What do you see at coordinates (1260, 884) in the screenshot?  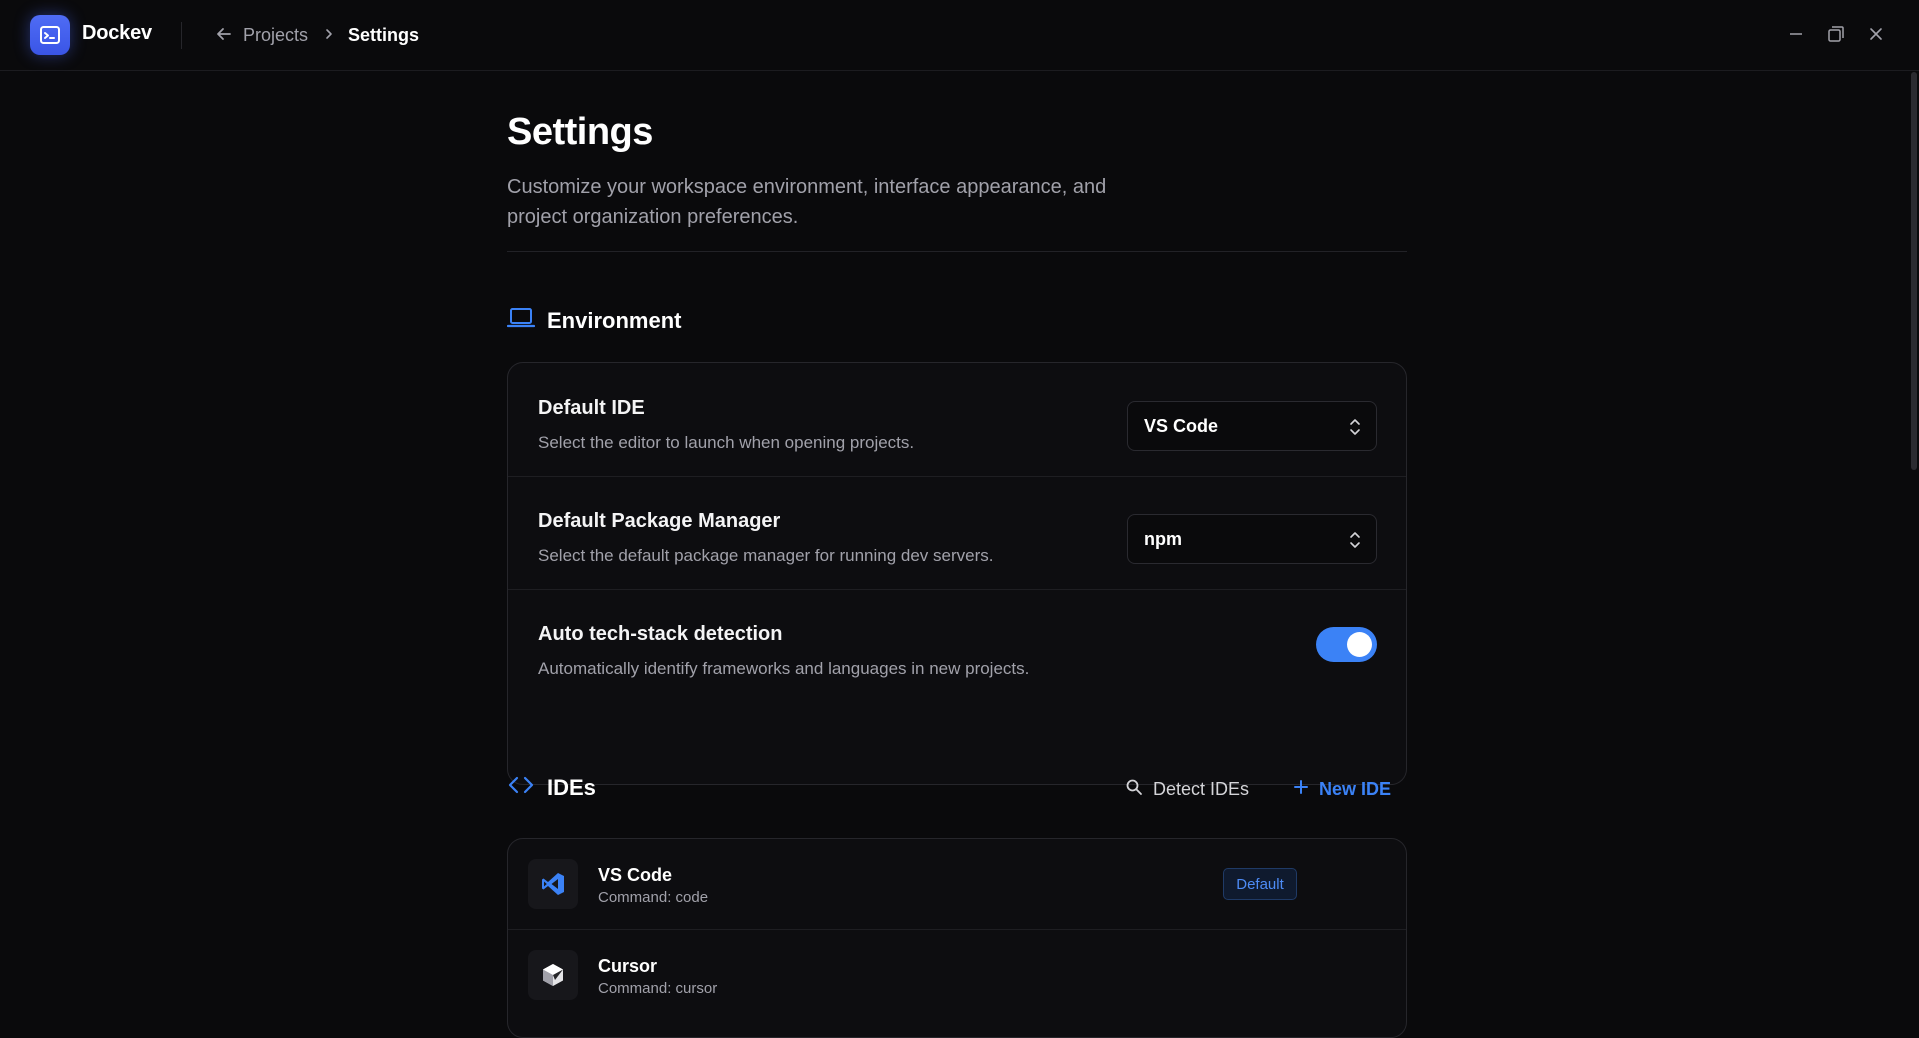 I see `default-badge: Default` at bounding box center [1260, 884].